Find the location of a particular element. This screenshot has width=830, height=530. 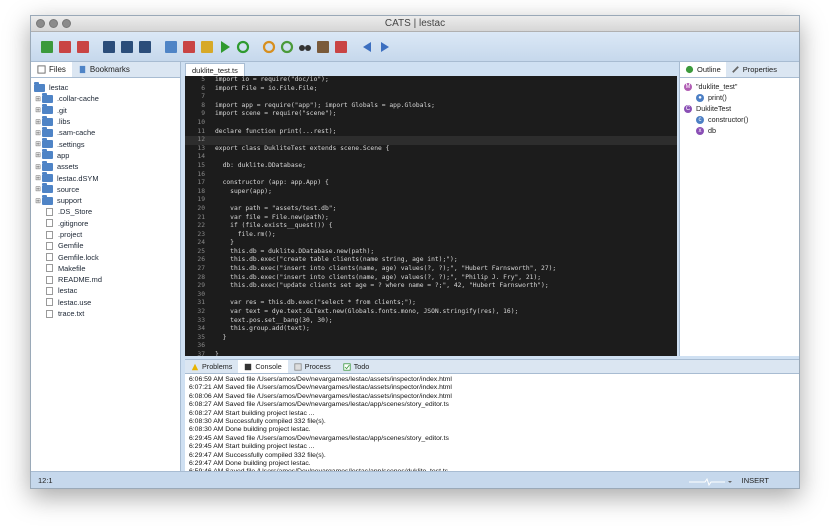

code-line: 35 } is located at coordinates (431, 338).